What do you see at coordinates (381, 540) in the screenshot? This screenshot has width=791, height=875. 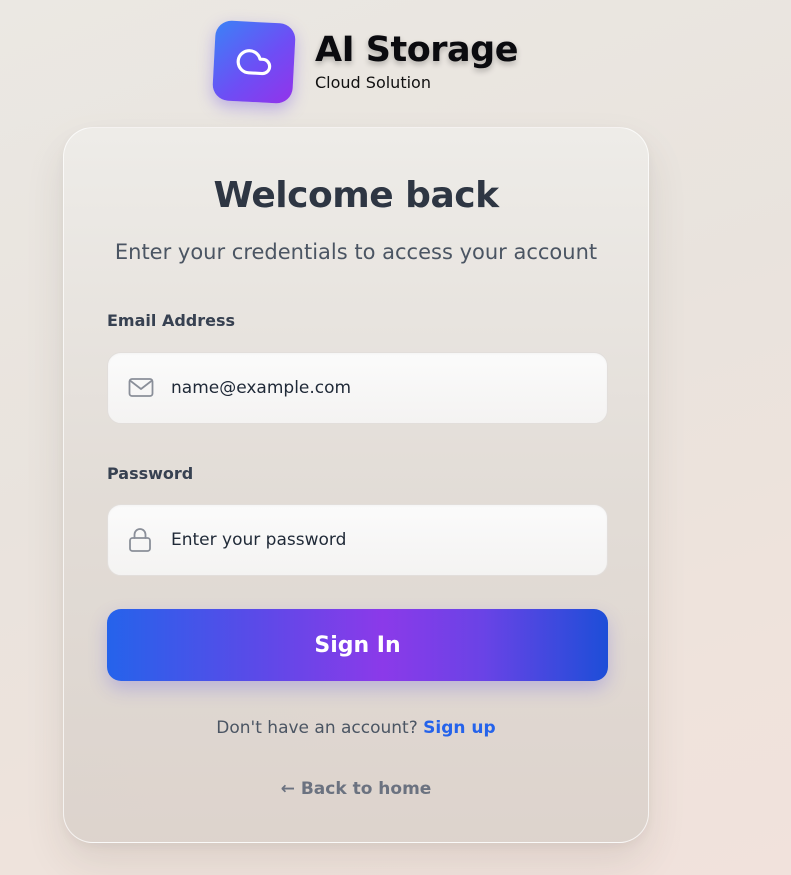 I see `password-field` at bounding box center [381, 540].